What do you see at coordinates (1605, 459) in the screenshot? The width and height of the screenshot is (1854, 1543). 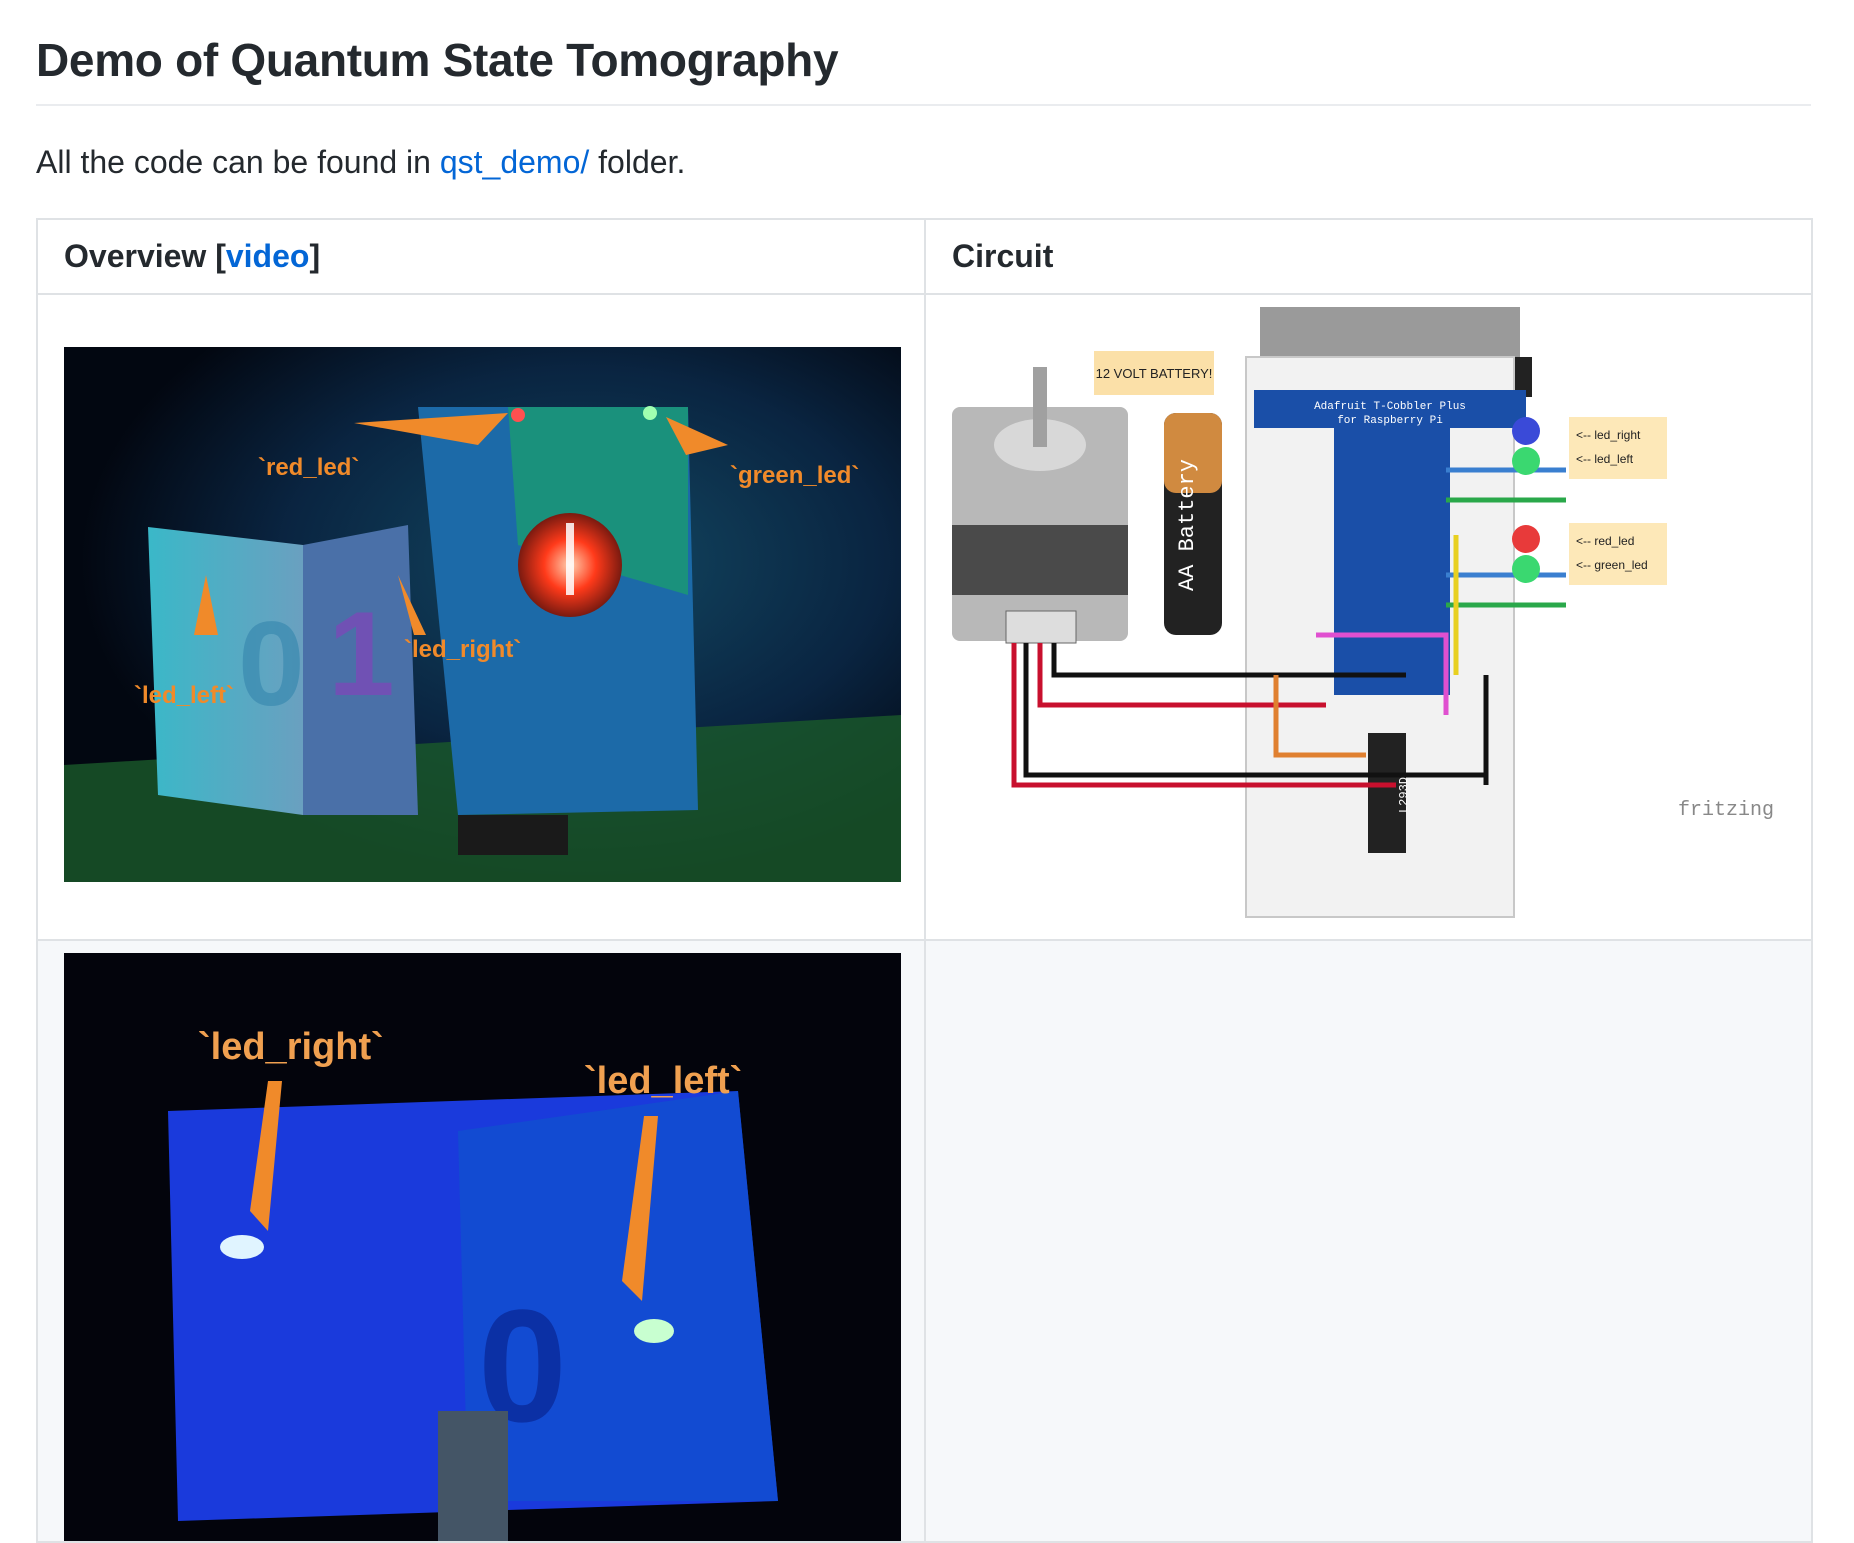 I see `note-led-left: <-- led_left` at bounding box center [1605, 459].